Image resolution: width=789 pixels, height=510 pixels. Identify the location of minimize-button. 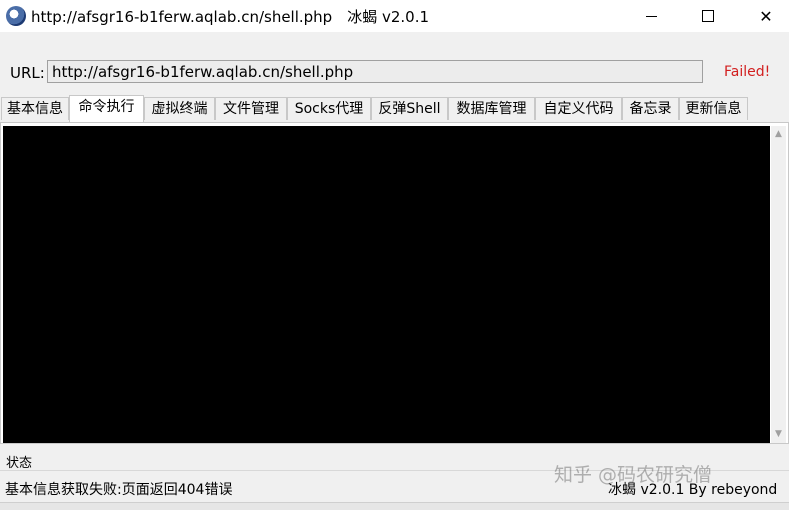
(651, 16).